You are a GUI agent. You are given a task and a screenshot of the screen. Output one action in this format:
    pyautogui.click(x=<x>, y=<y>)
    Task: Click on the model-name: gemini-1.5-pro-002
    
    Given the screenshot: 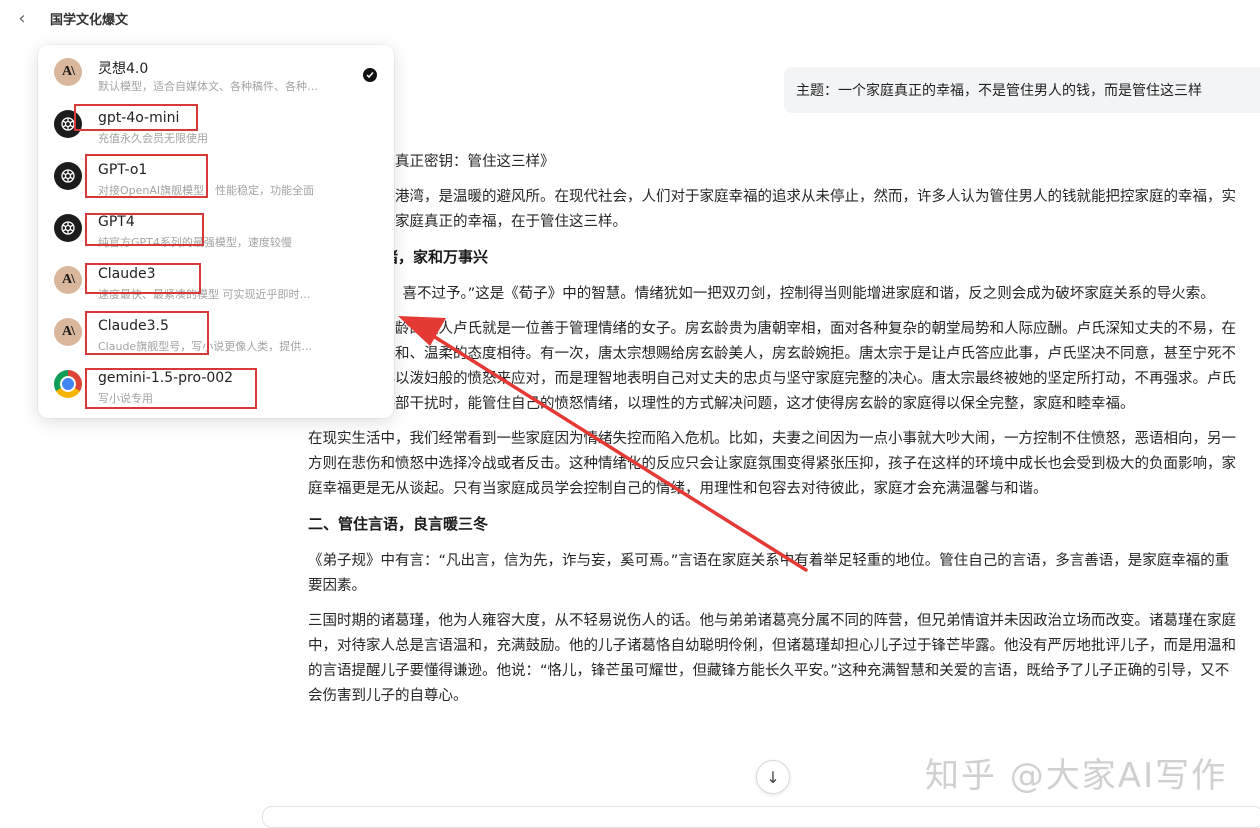 What is the action you would take?
    pyautogui.click(x=166, y=378)
    